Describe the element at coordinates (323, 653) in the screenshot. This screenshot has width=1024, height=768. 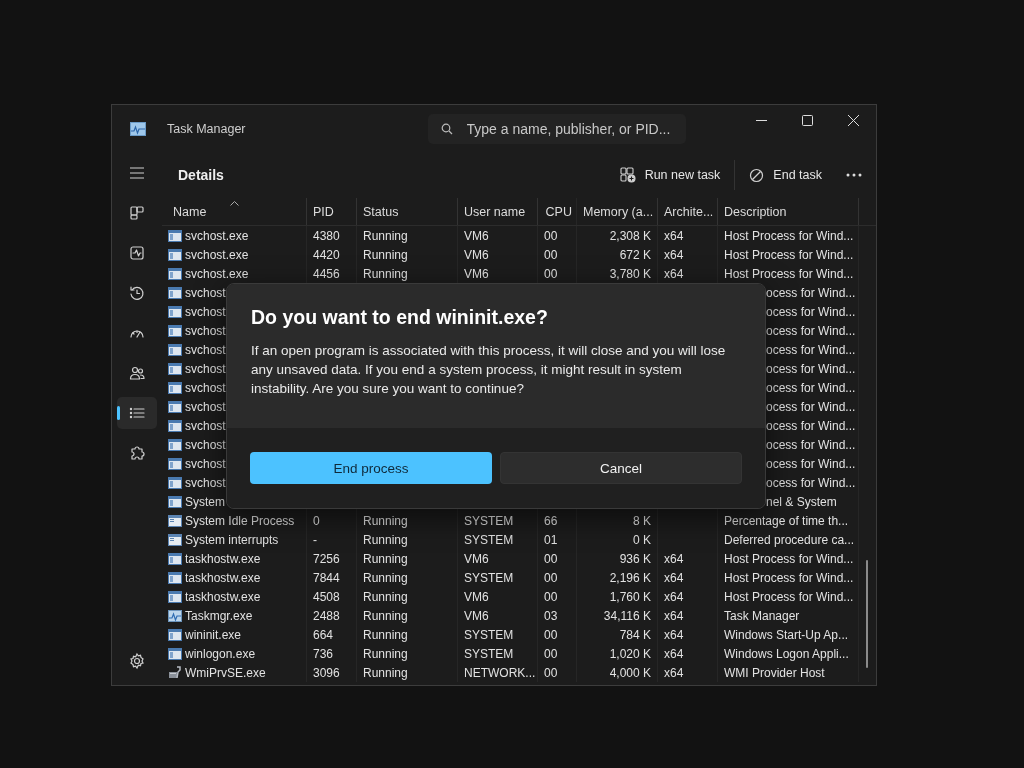
I see `table-cell: 736` at that location.